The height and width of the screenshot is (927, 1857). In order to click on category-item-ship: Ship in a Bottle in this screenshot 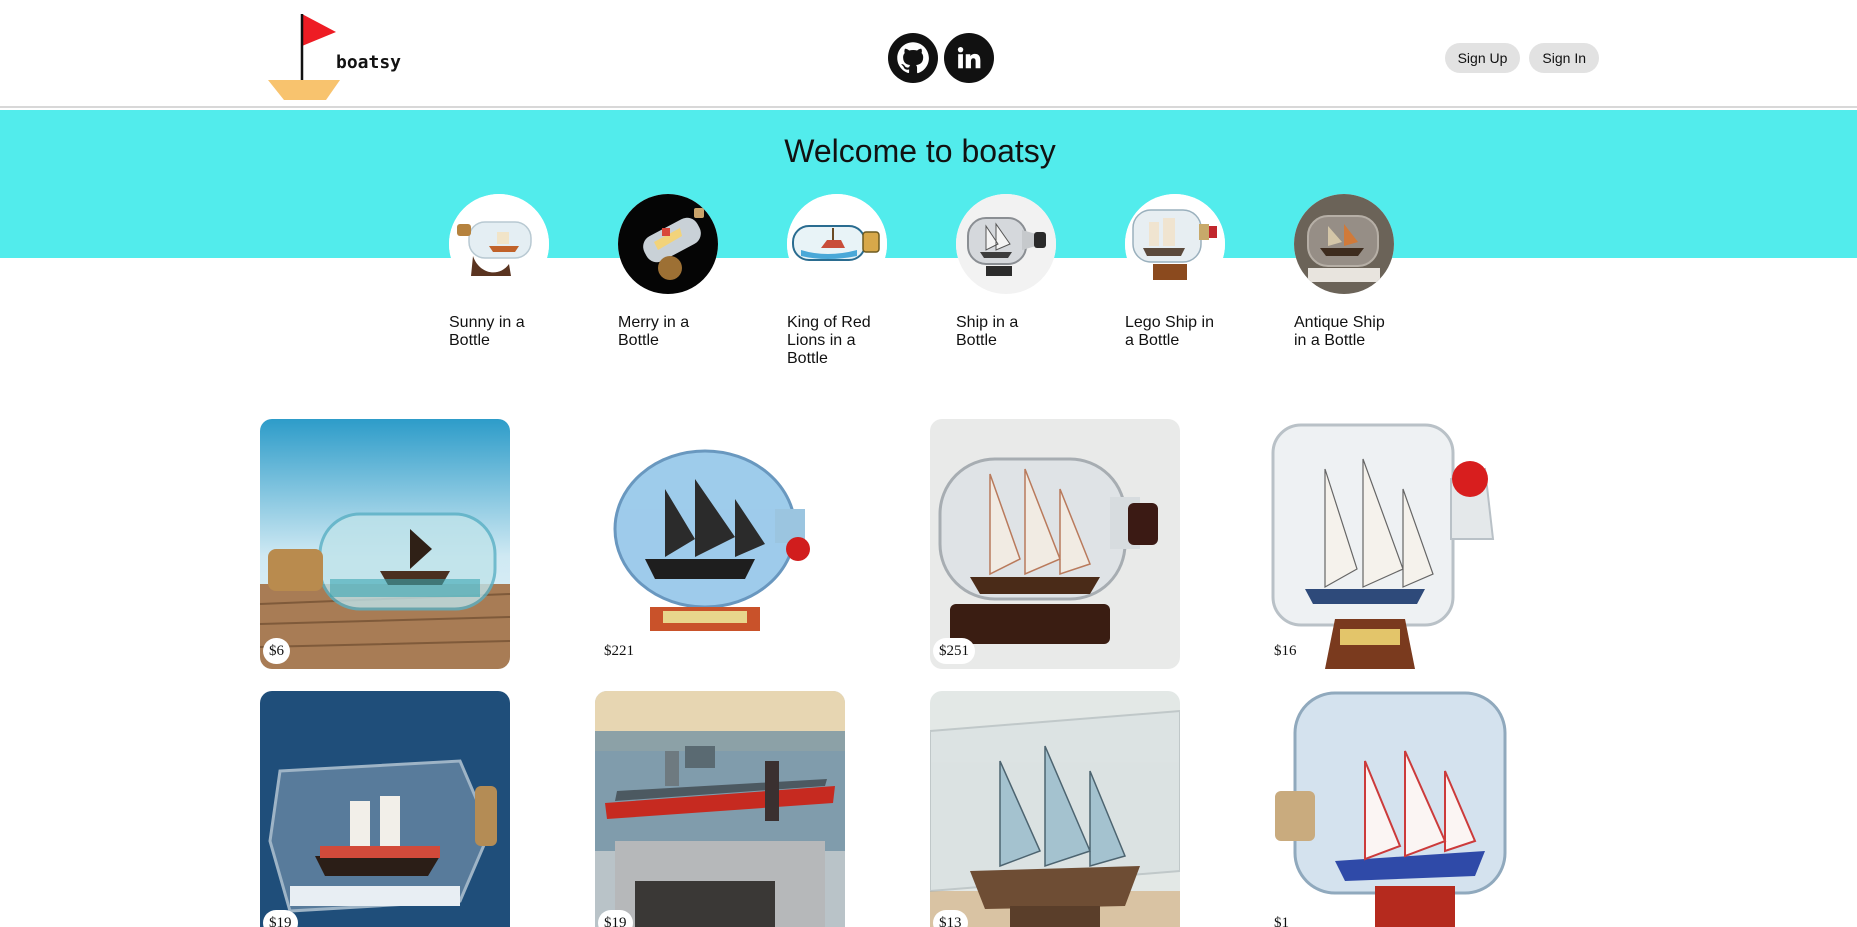, I will do `click(1006, 281)`.